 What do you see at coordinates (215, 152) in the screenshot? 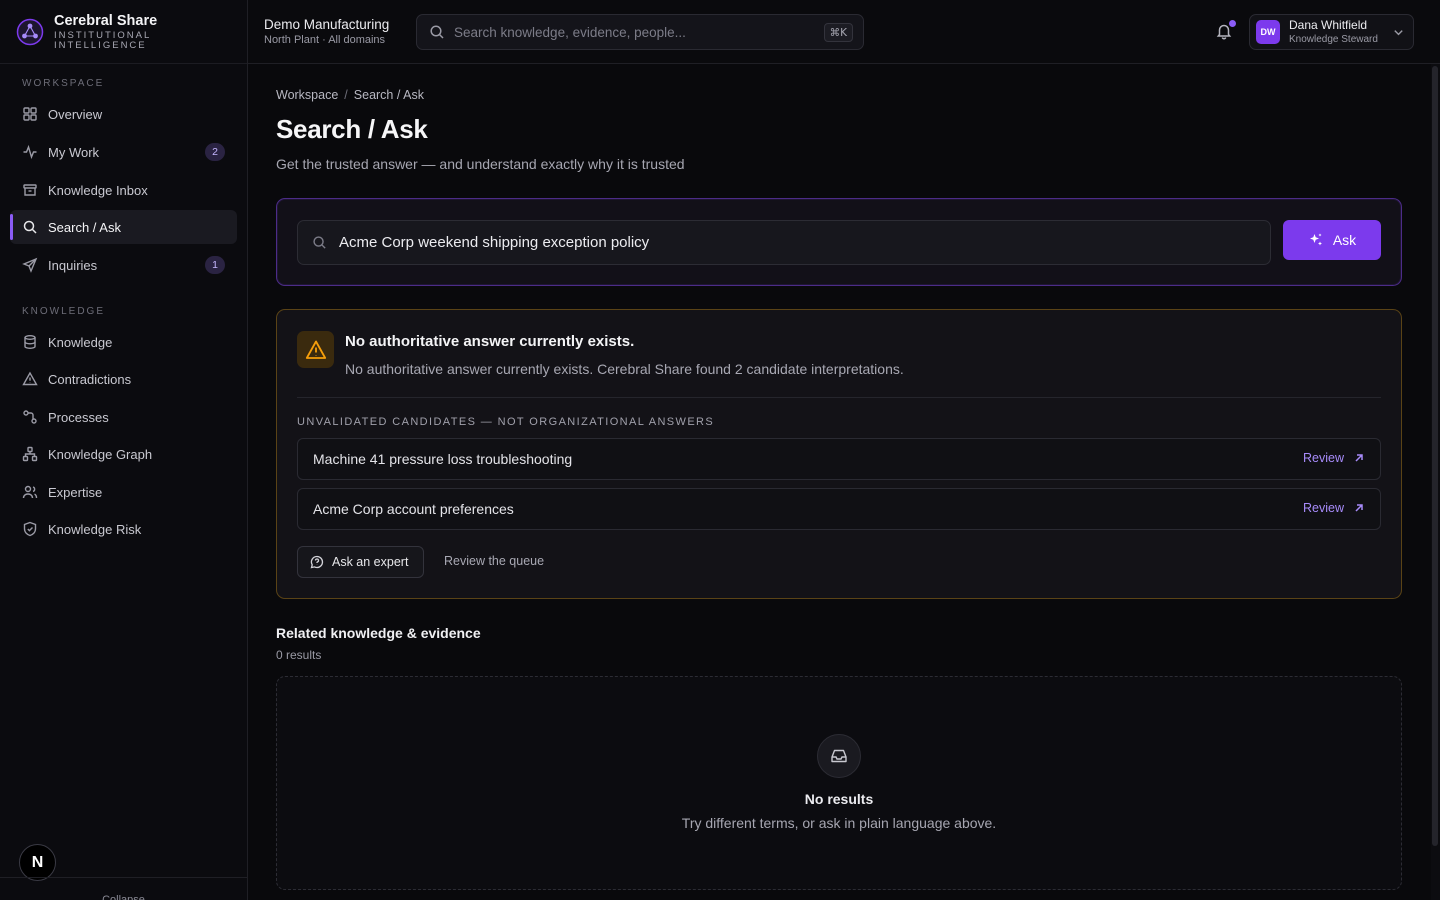
I see `count-badge: 2` at bounding box center [215, 152].